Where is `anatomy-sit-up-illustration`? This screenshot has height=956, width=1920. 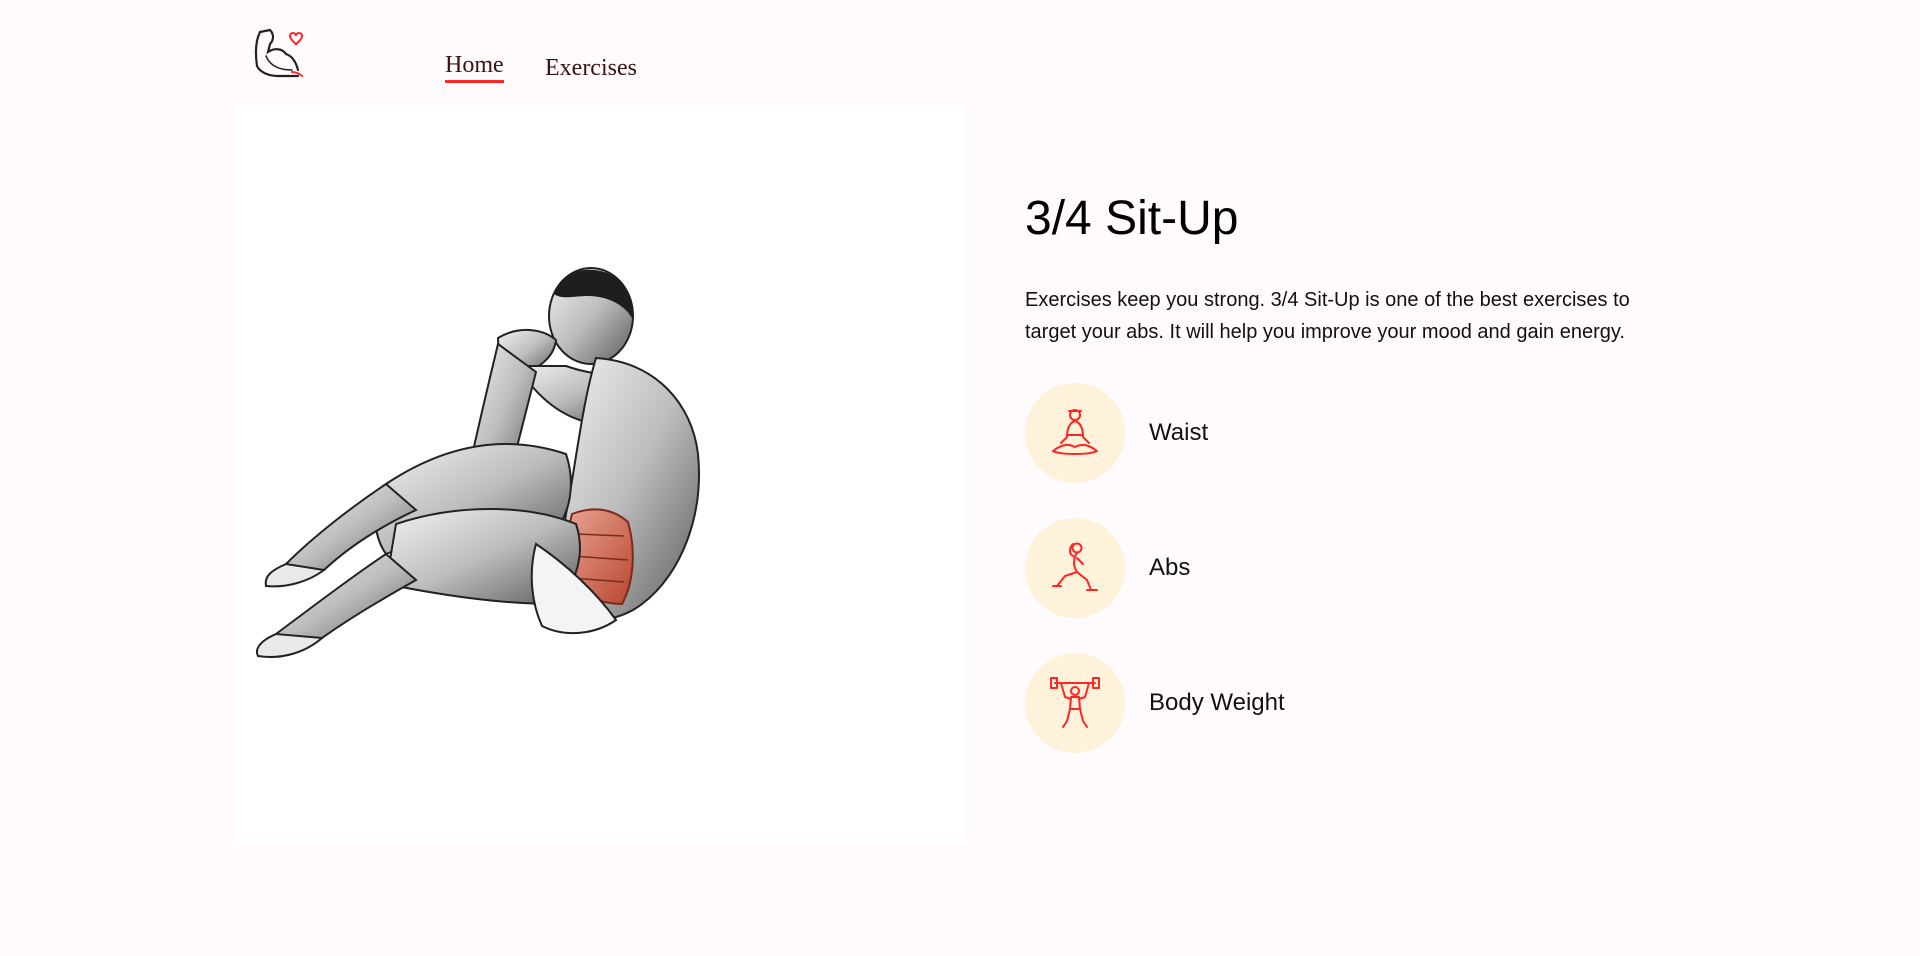
anatomy-sit-up-illustration is located at coordinates (478, 462).